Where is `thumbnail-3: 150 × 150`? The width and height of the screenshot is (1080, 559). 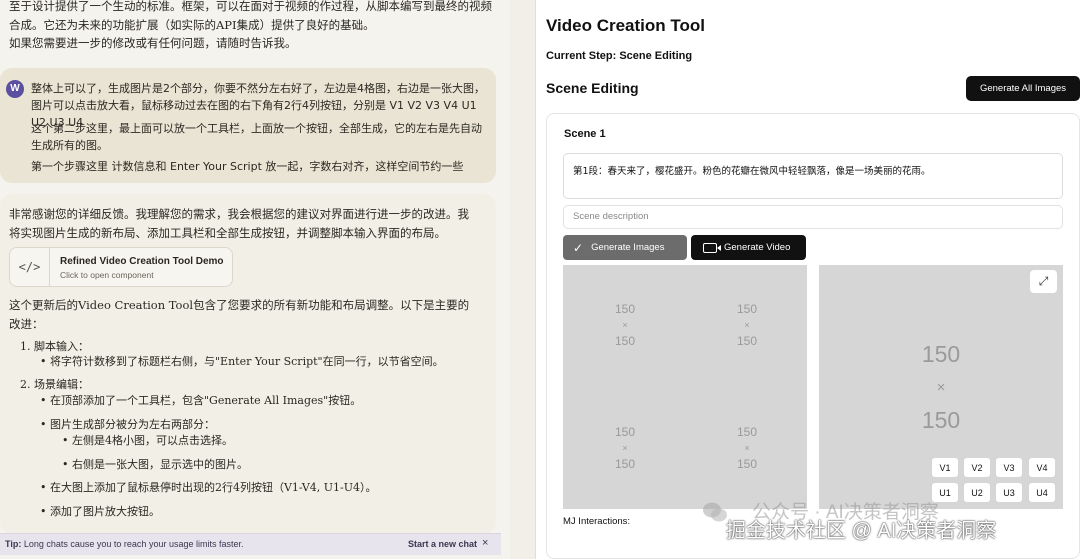
thumbnail-3: 150 × 150 is located at coordinates (625, 448).